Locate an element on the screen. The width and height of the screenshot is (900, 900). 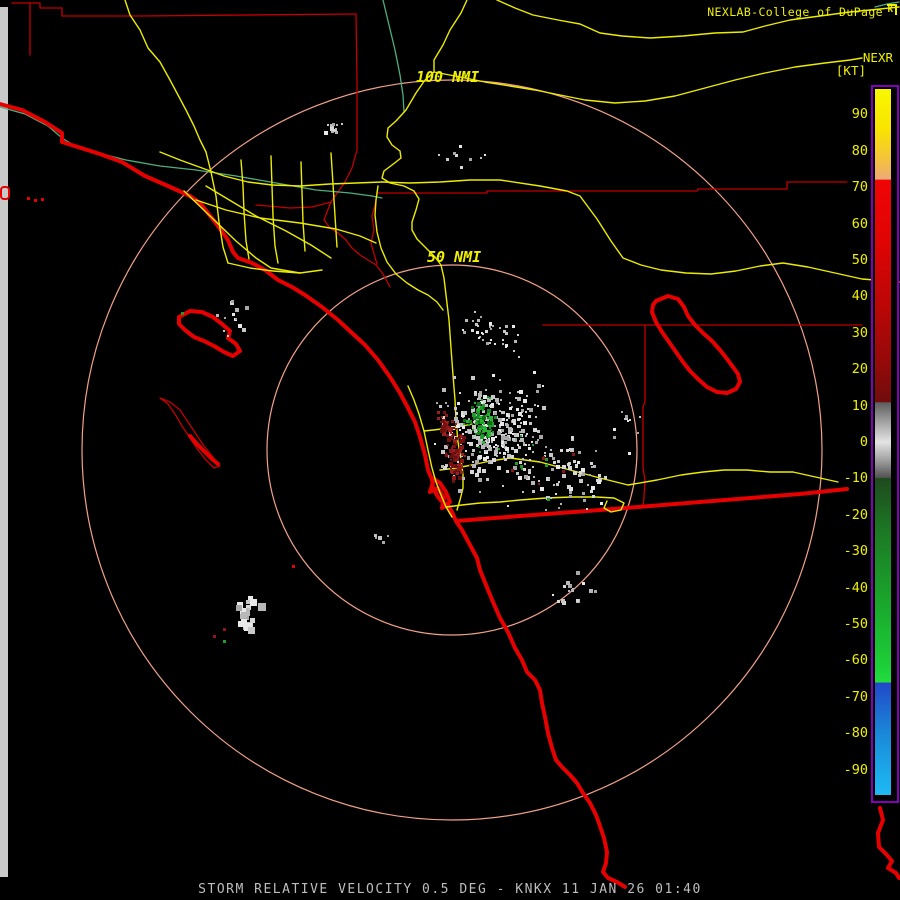
brand-text: NEXLAB-College of DuPage is located at coordinates (795, 12).